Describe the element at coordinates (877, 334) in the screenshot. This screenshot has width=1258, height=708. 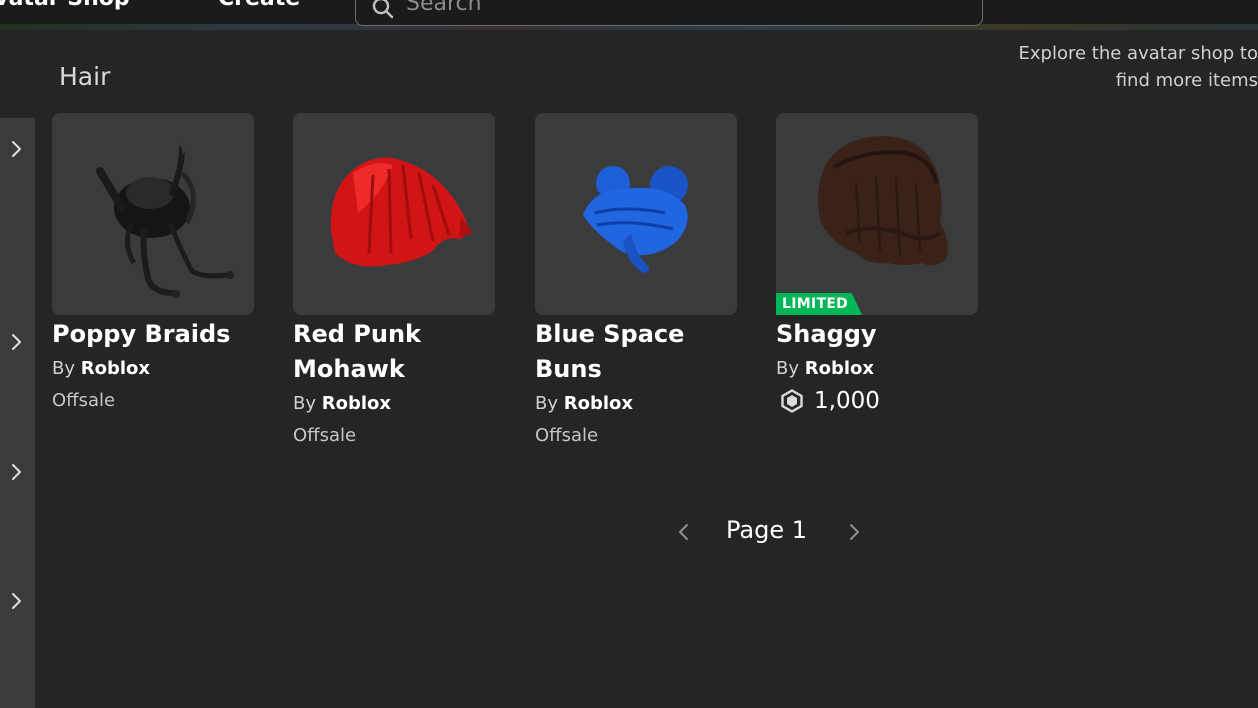
I see `item-name: Shaggy` at that location.